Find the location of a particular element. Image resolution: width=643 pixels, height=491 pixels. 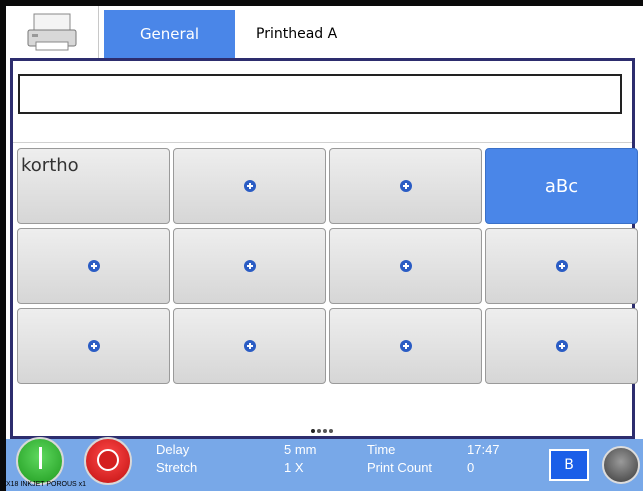

message-text-field is located at coordinates (320, 94).